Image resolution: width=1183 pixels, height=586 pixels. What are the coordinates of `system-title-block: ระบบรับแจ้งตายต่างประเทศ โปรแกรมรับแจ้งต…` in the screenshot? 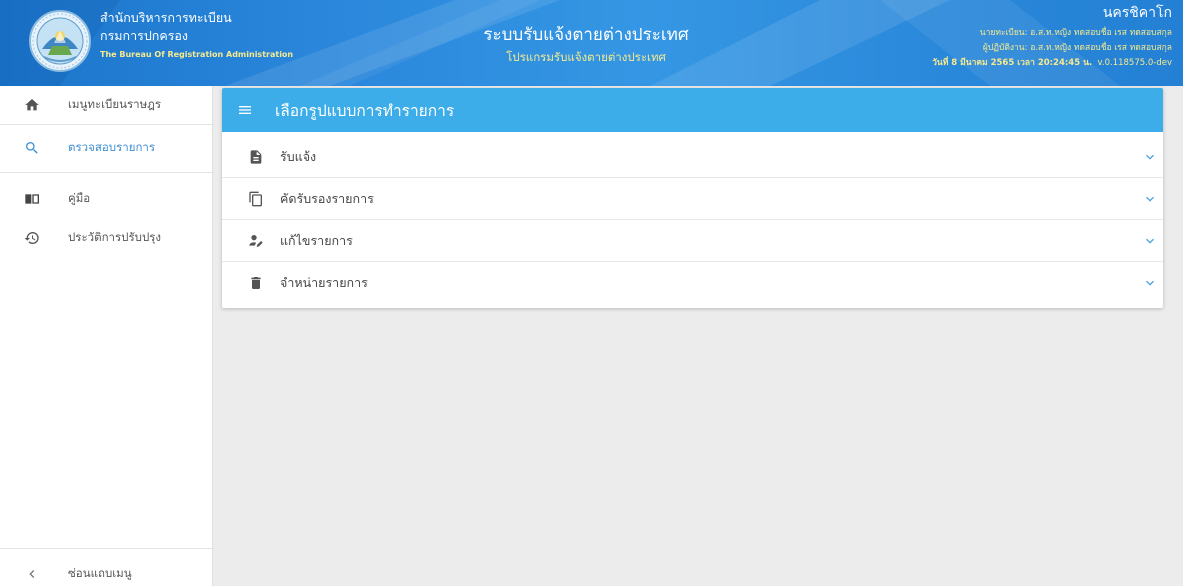 It's located at (586, 44).